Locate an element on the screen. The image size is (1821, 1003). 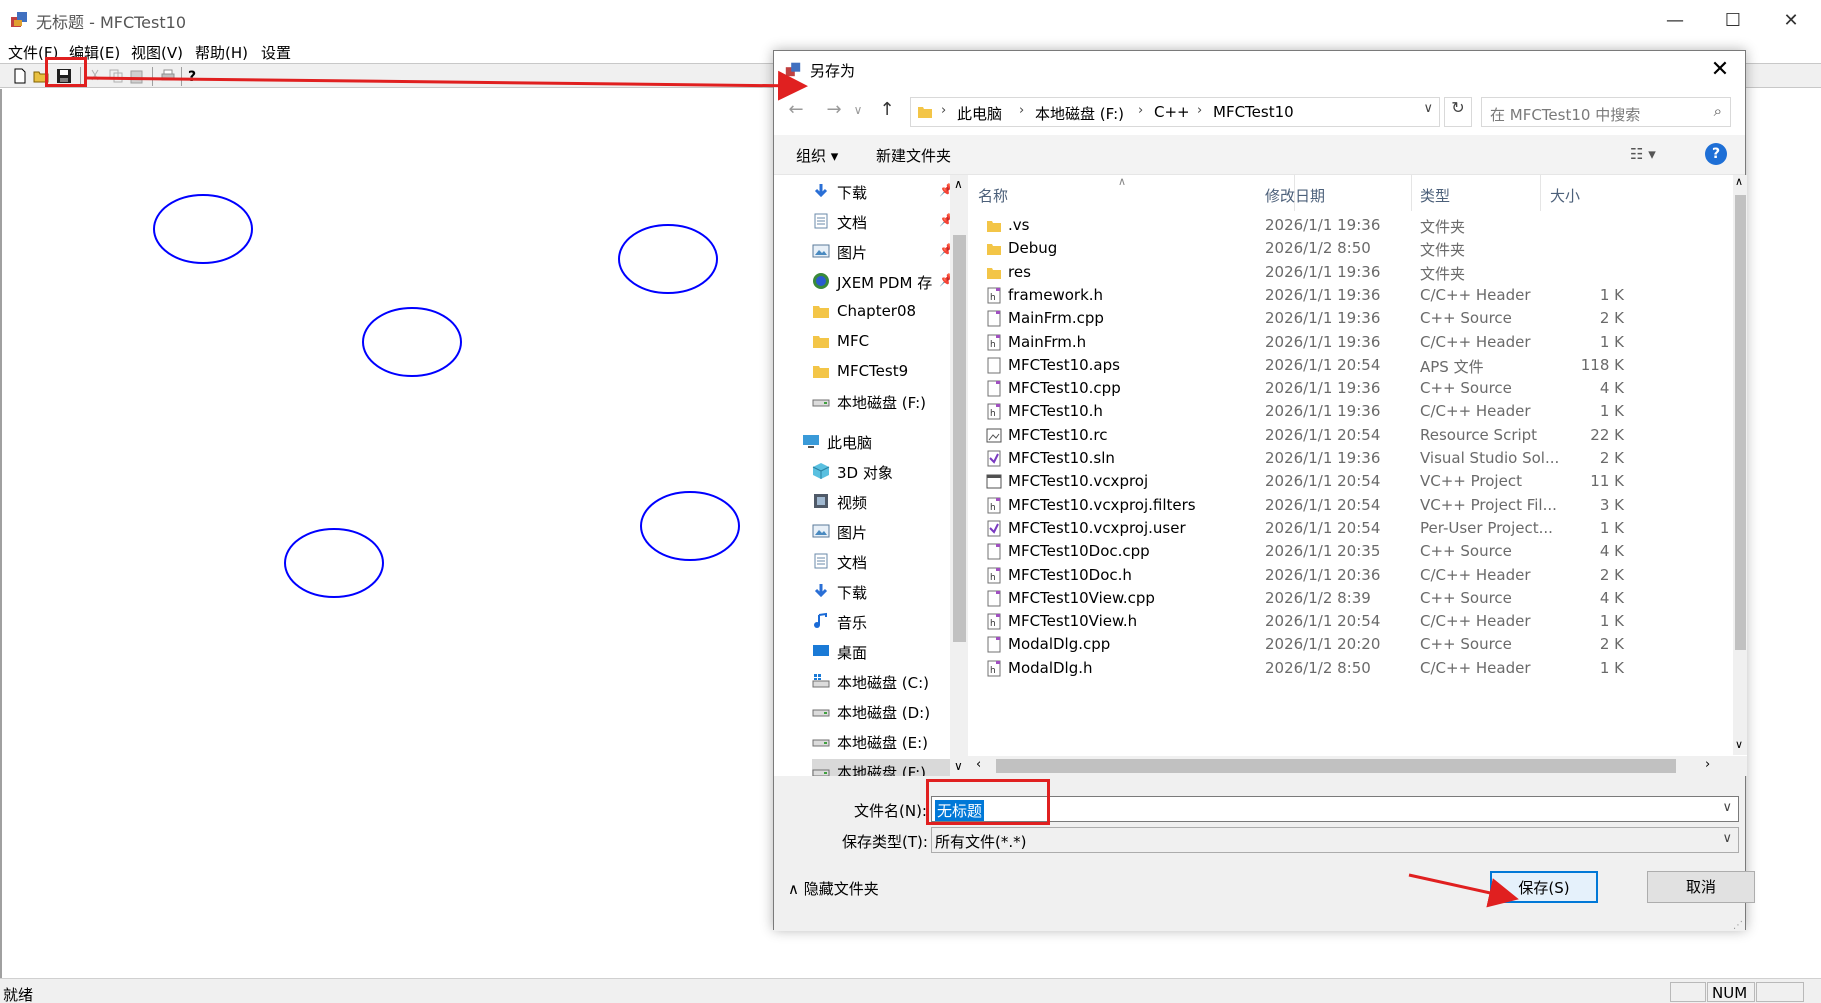
breadcrumb-cpp: C++ is located at coordinates (1172, 112).